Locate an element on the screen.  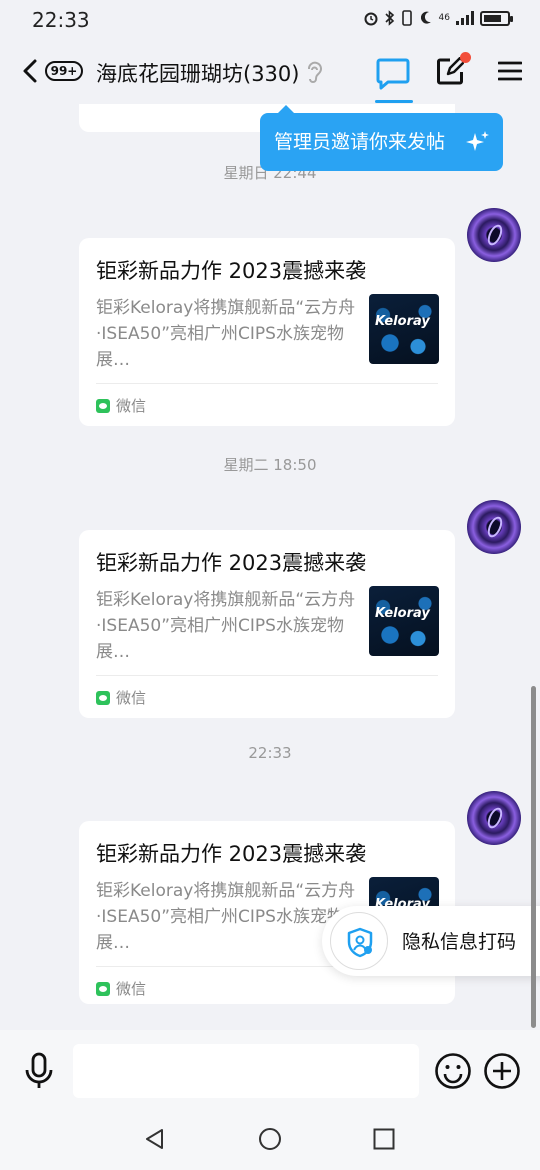
privacy-icon-circle is located at coordinates (359, 941).